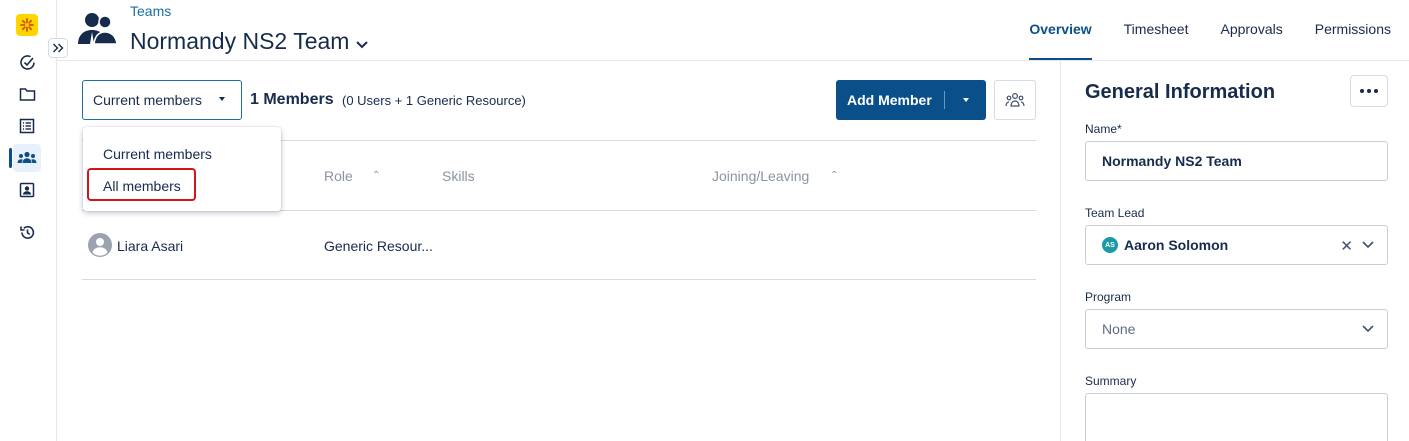 This screenshot has height=441, width=1409. I want to click on people-group-icon, so click(1015, 99).